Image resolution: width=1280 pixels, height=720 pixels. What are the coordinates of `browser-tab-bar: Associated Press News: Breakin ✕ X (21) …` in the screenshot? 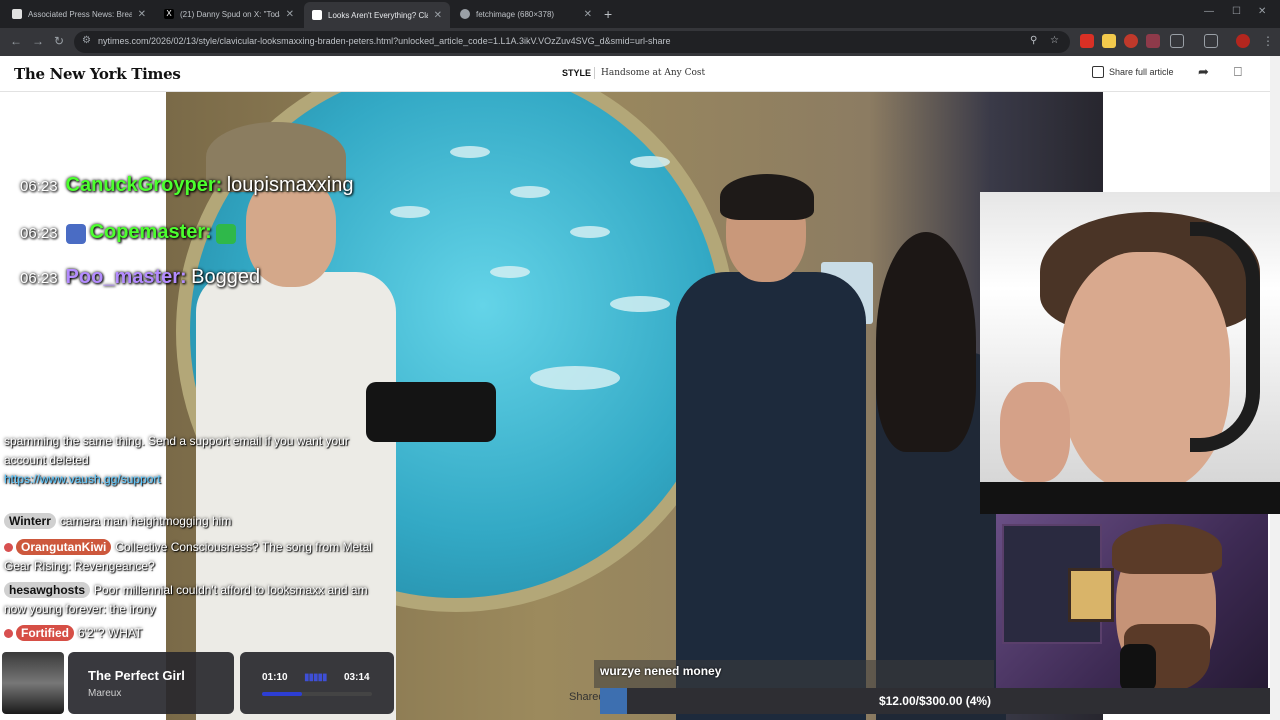 It's located at (640, 14).